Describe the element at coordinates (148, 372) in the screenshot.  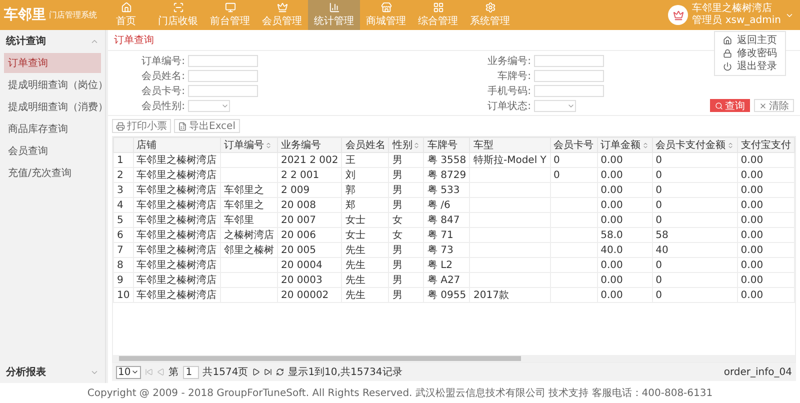
I see `first-page-icon` at that location.